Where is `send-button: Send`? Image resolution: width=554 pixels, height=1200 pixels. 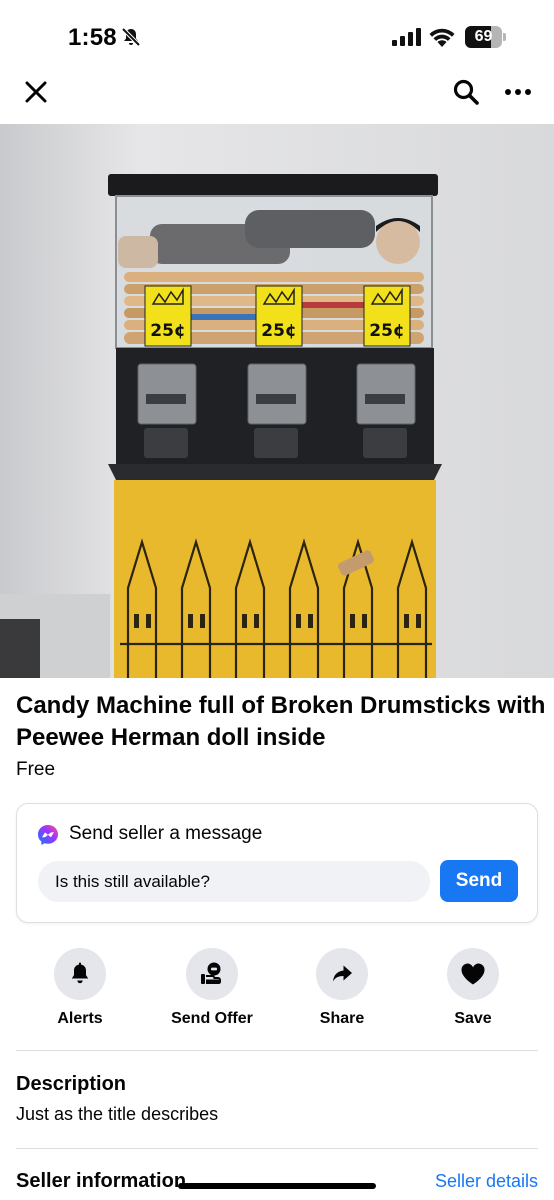
send-button: Send is located at coordinates (479, 881).